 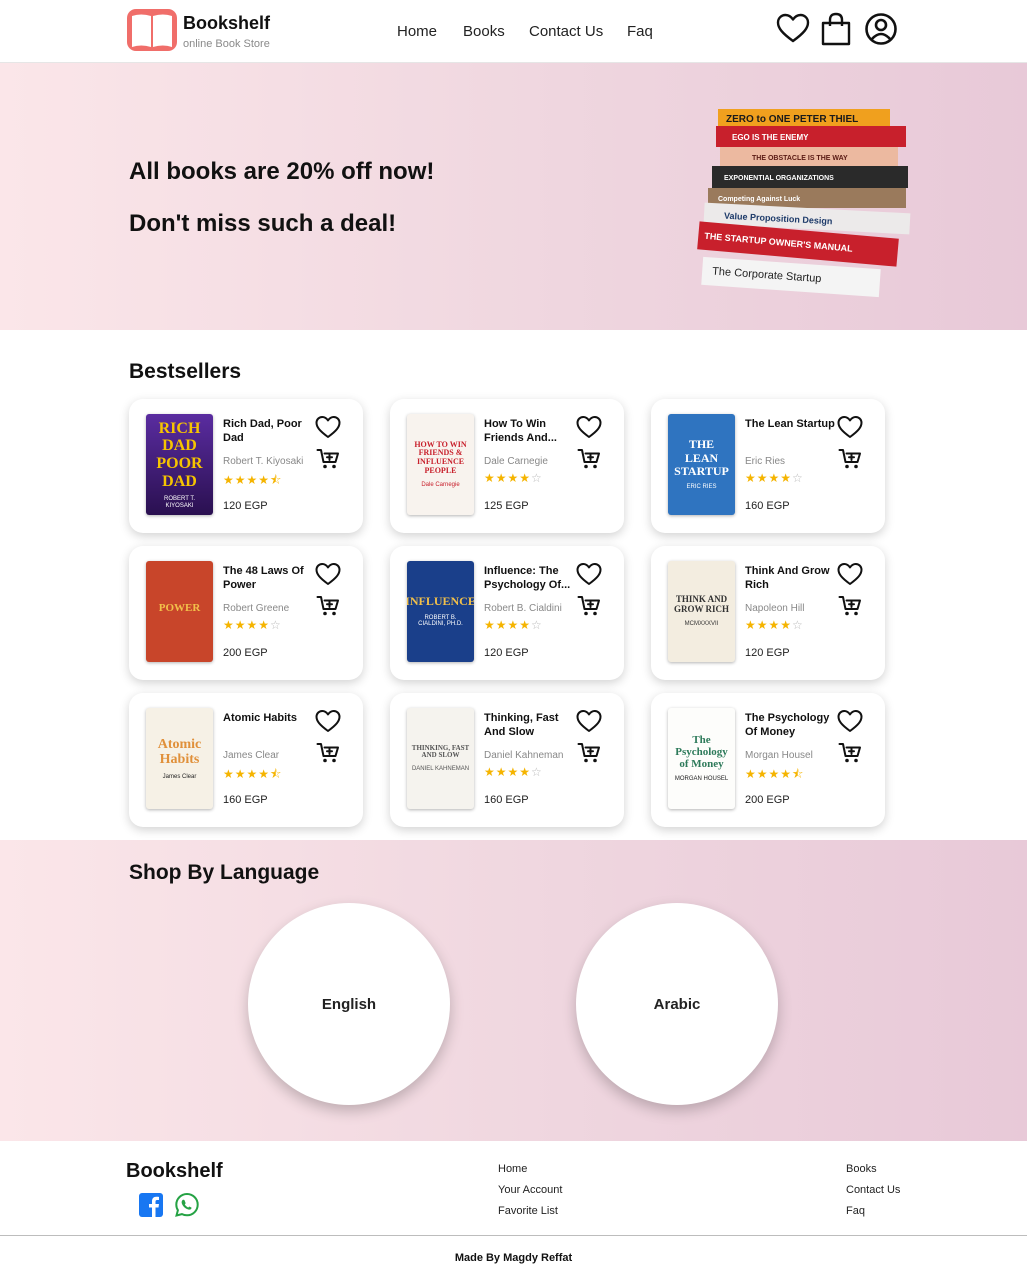 I want to click on footer-link-home: Home, so click(x=512, y=1169).